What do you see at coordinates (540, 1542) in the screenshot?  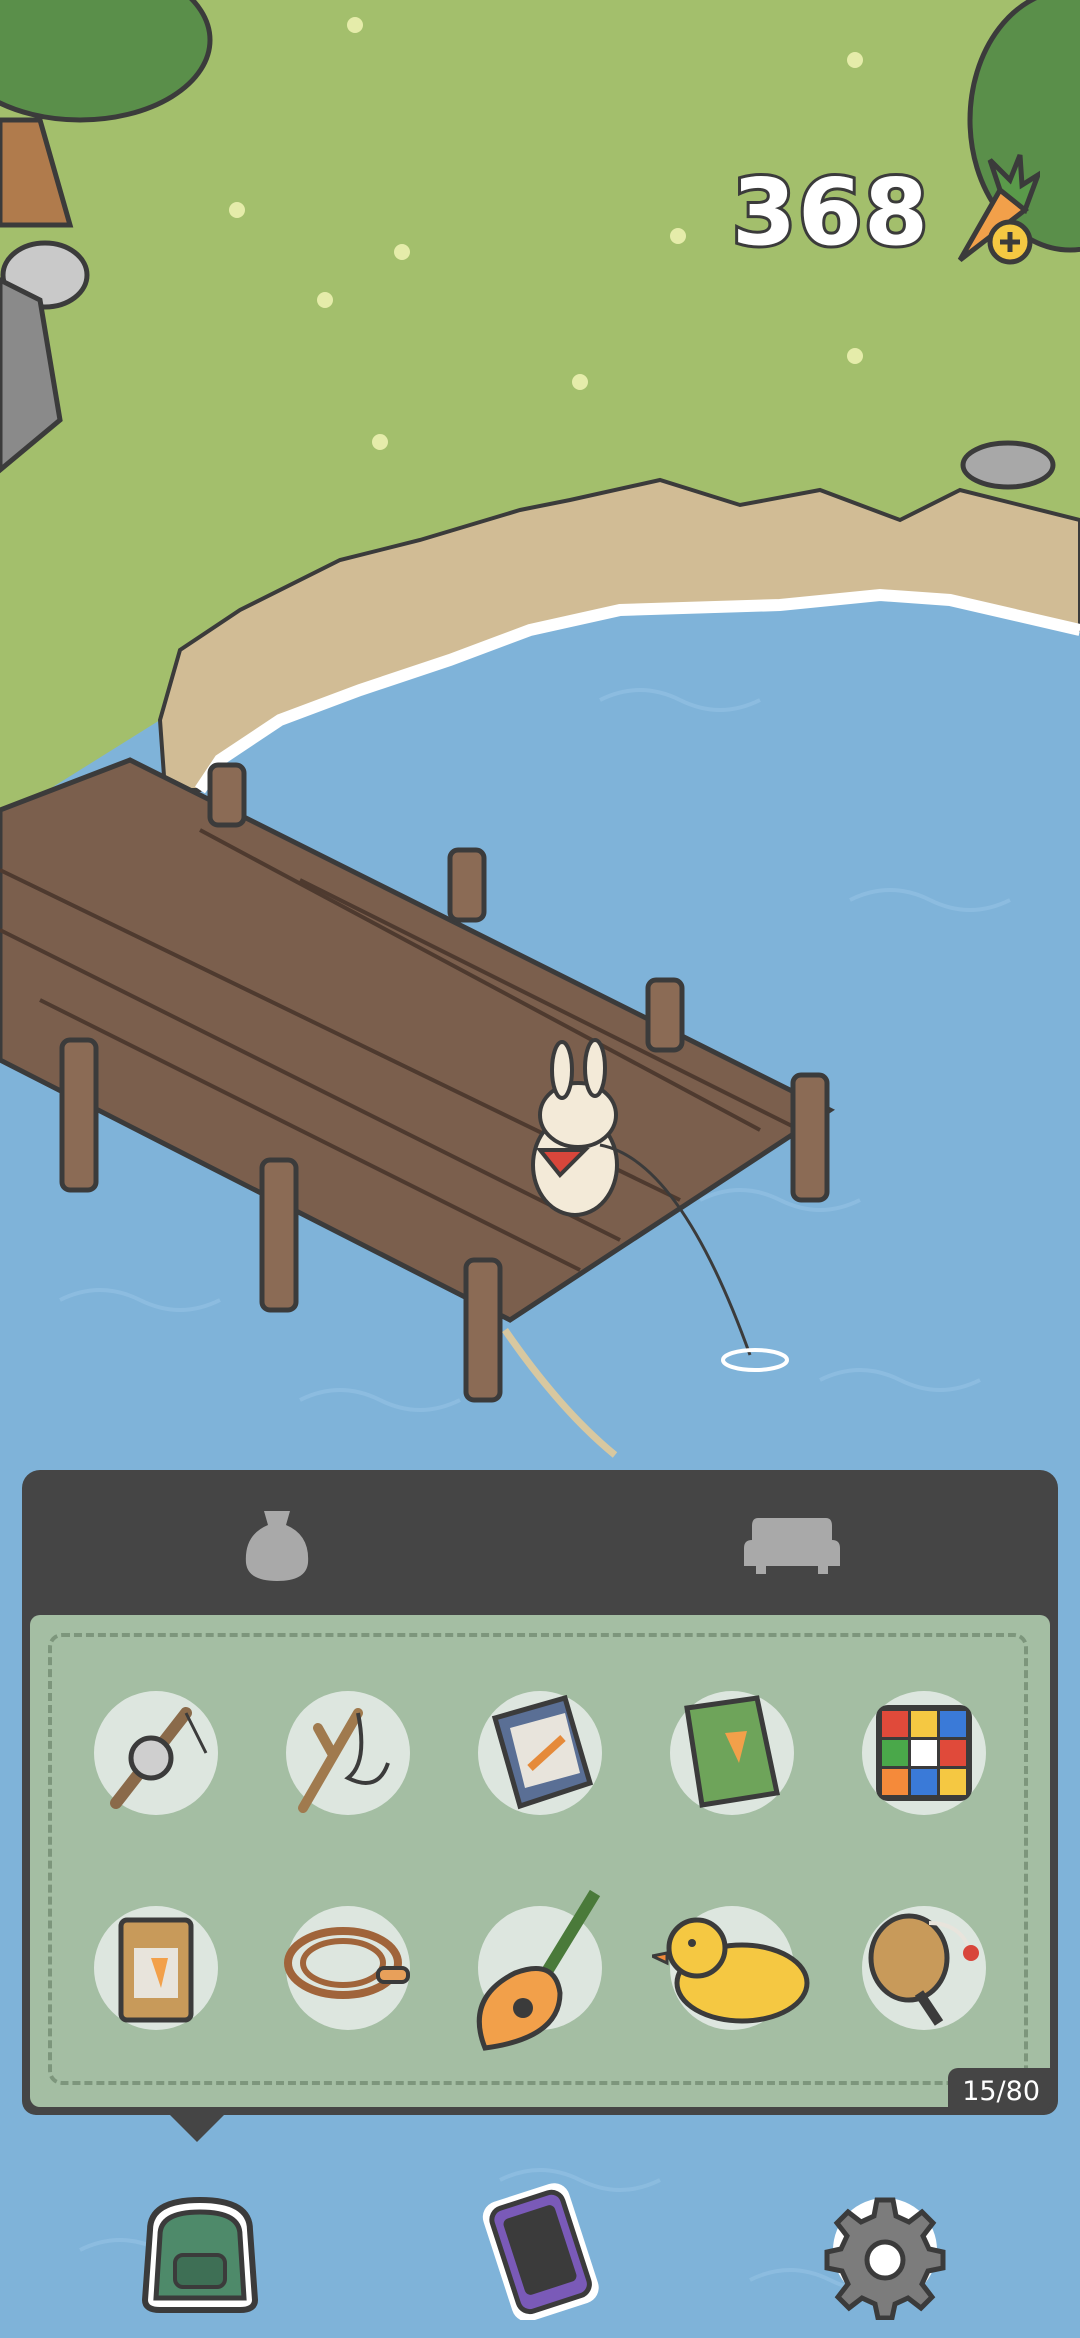 I see `inventory-tabs` at bounding box center [540, 1542].